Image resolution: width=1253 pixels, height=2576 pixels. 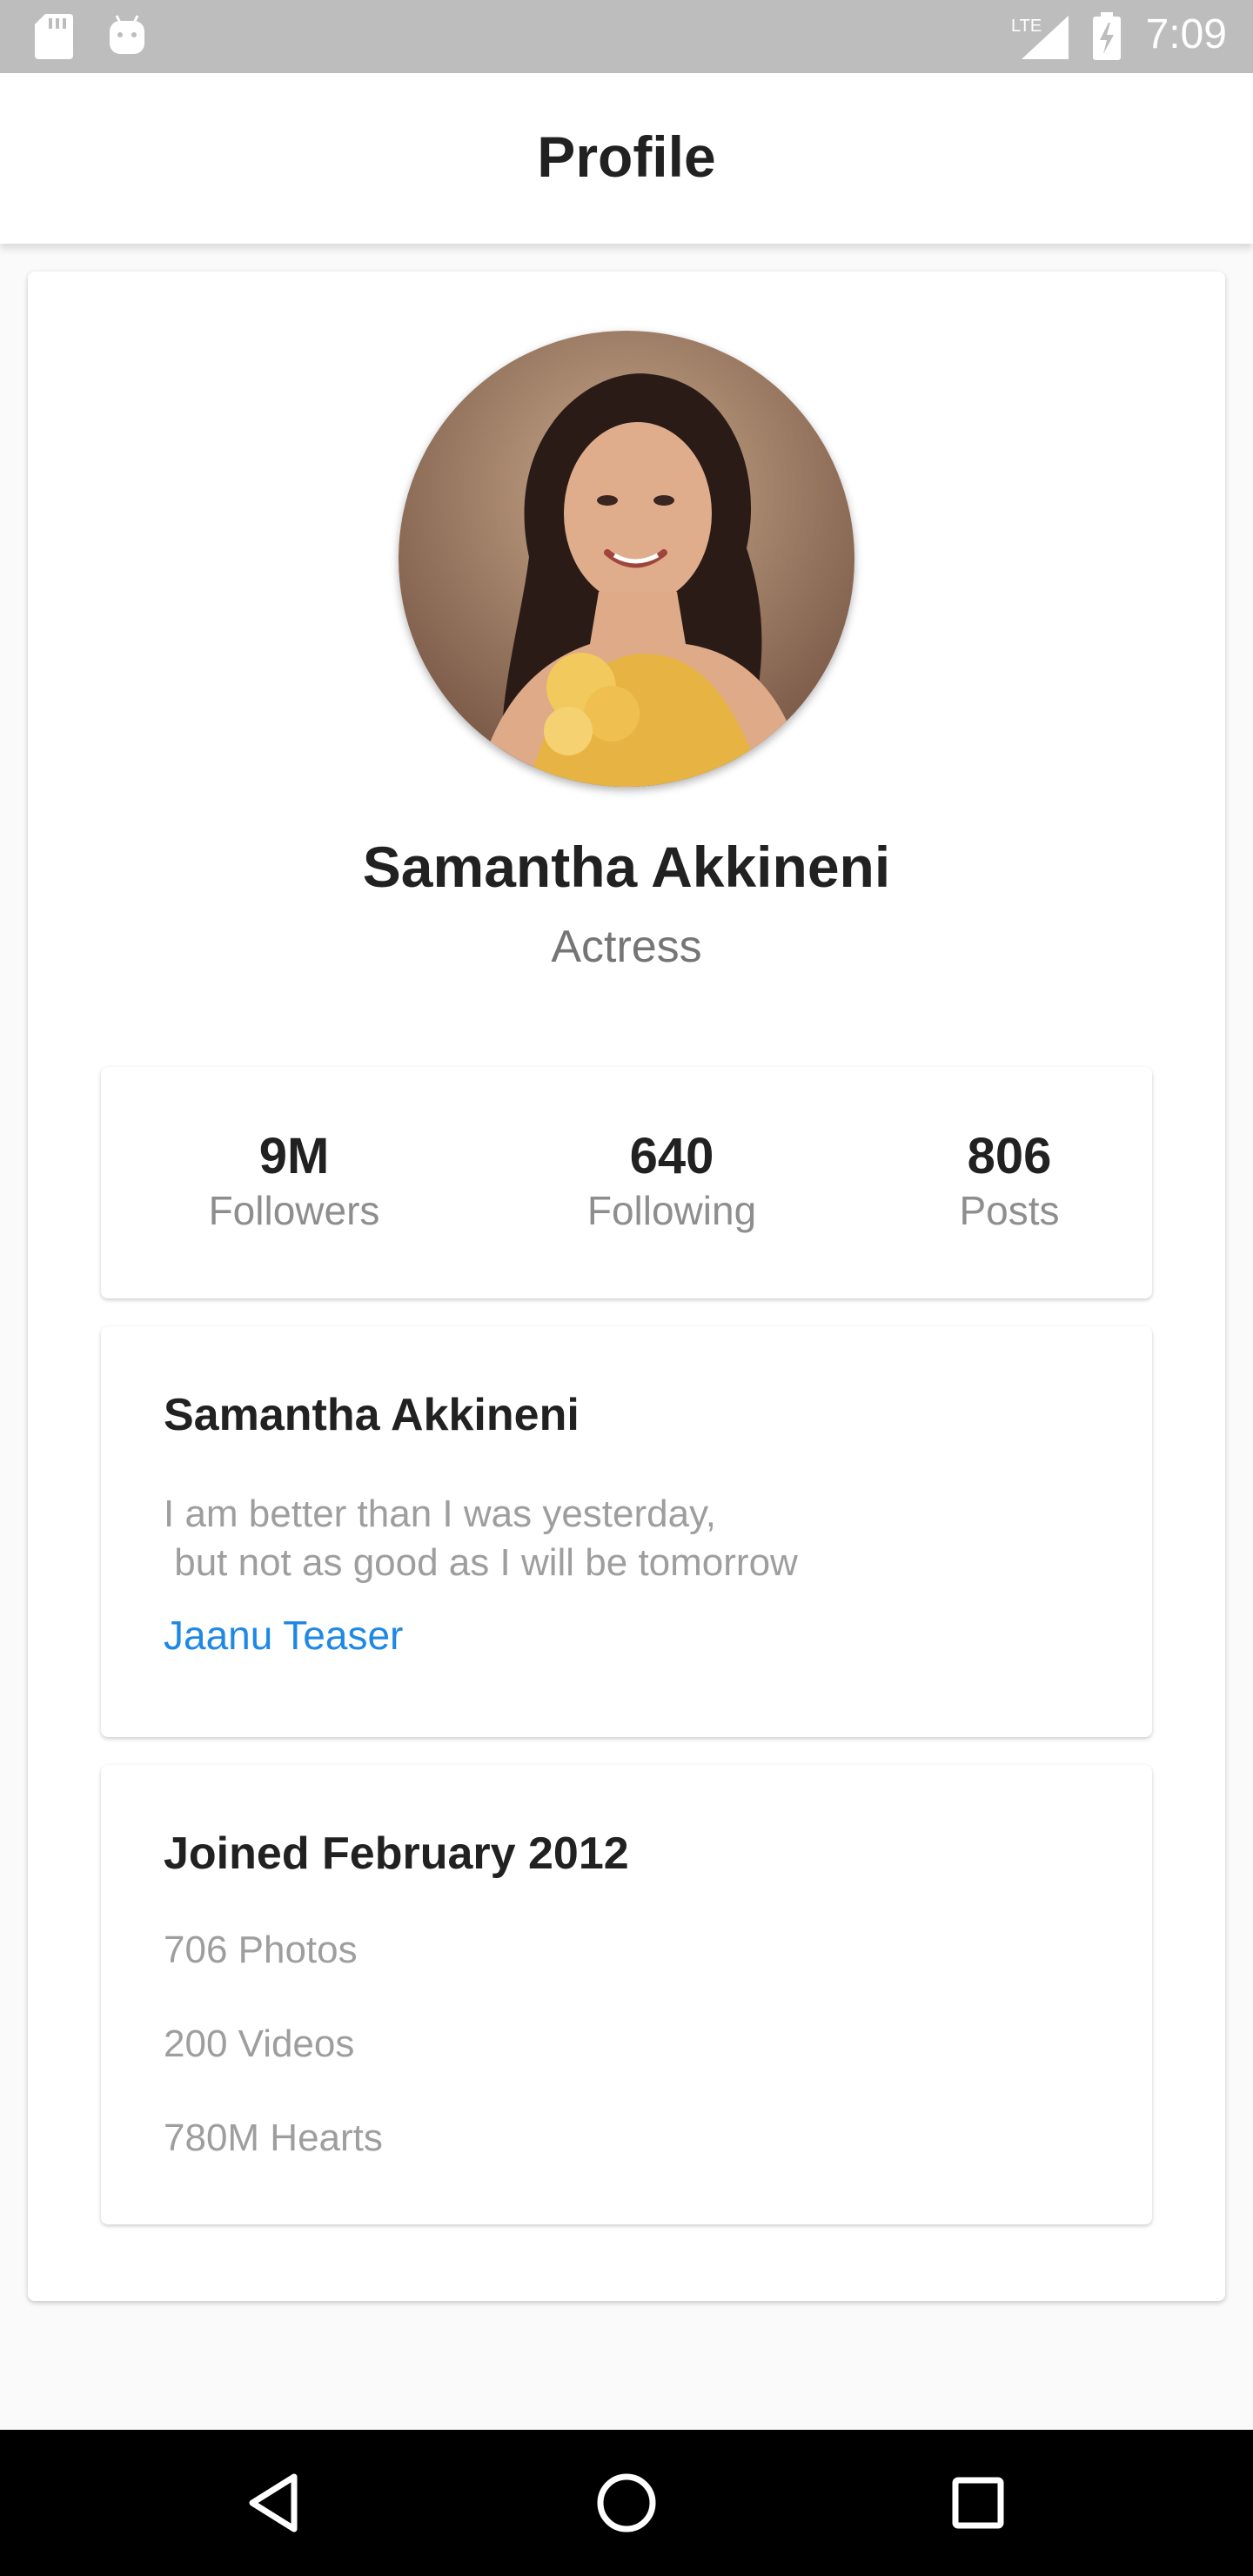 I want to click on stat-value: 640, so click(x=671, y=1156).